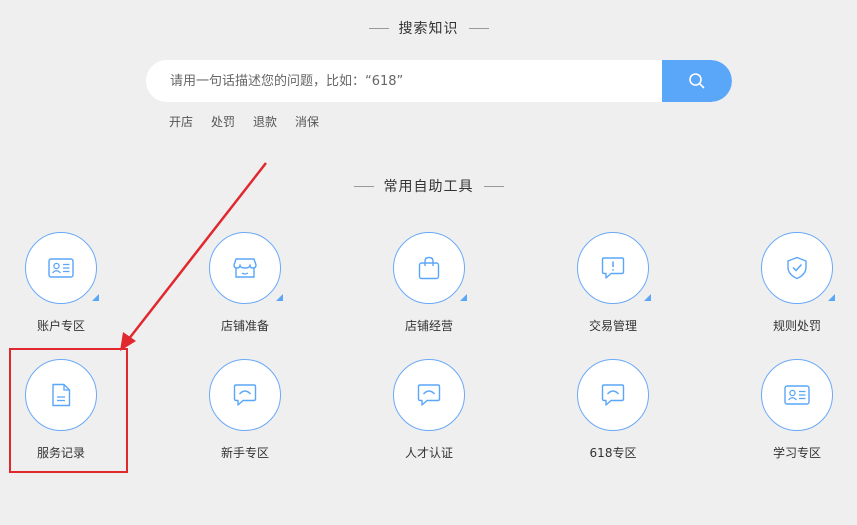  I want to click on annotation-arrow, so click(193, 256).